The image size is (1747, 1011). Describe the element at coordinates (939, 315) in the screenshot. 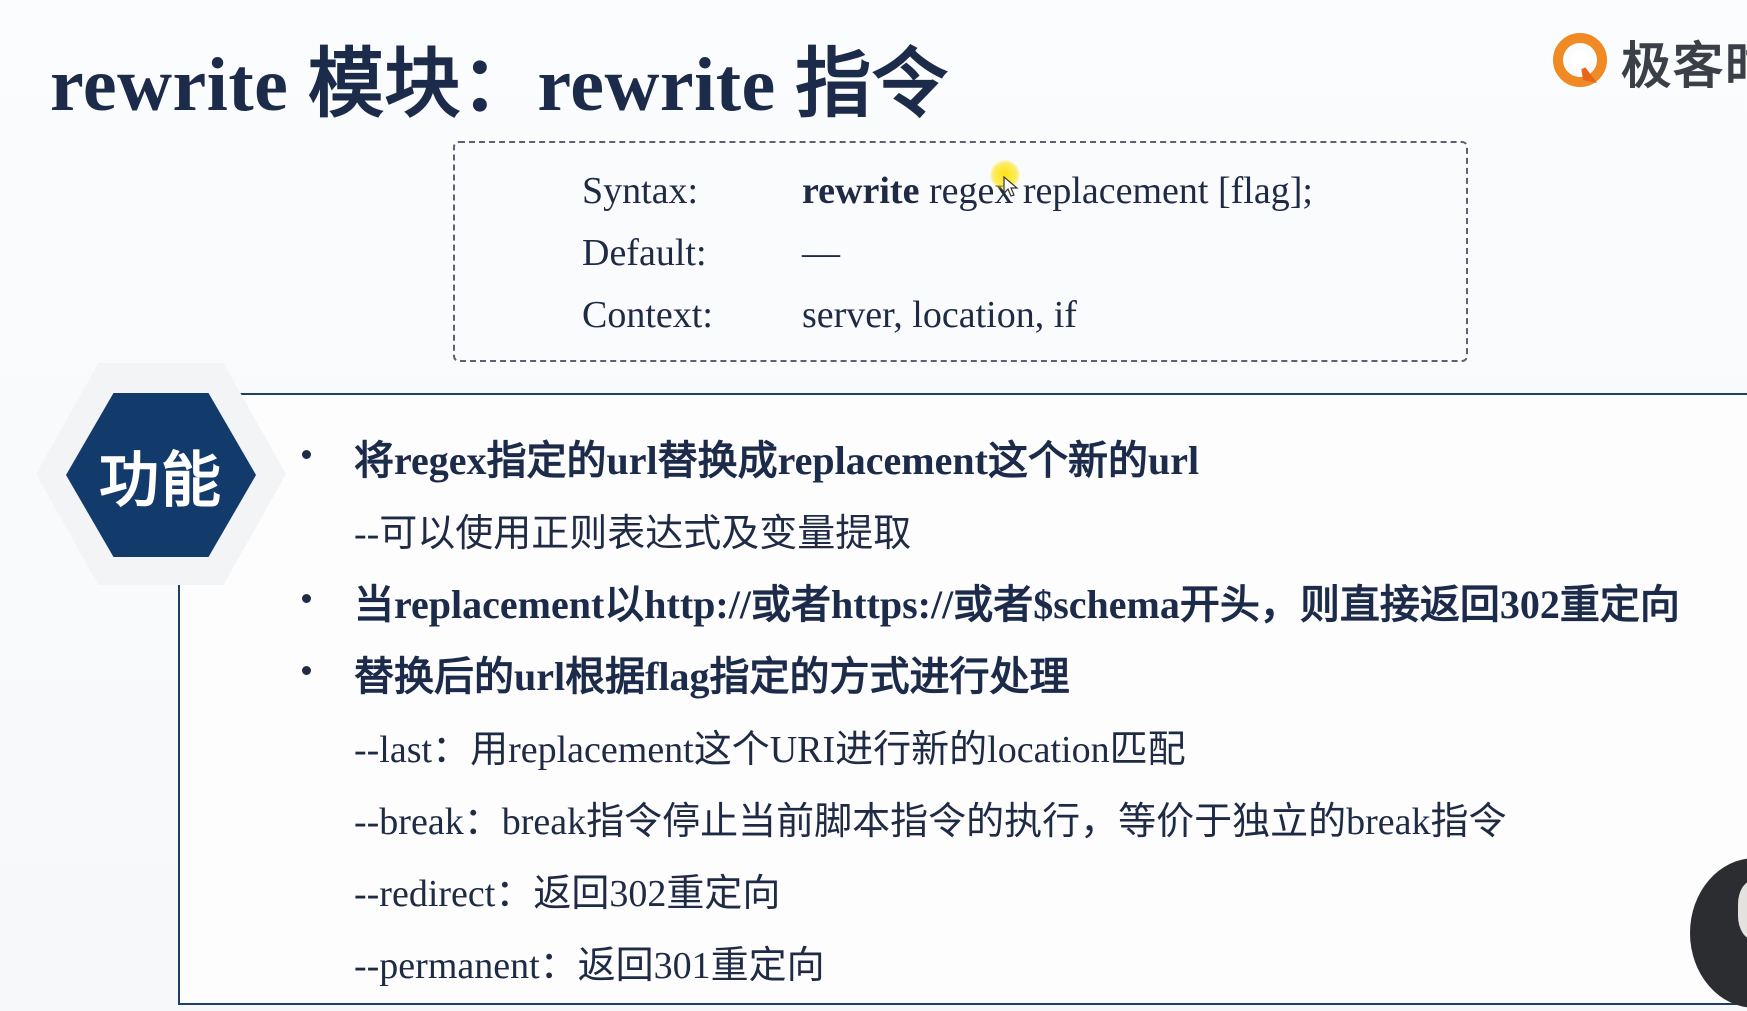

I see `context-value: server, location, if` at that location.